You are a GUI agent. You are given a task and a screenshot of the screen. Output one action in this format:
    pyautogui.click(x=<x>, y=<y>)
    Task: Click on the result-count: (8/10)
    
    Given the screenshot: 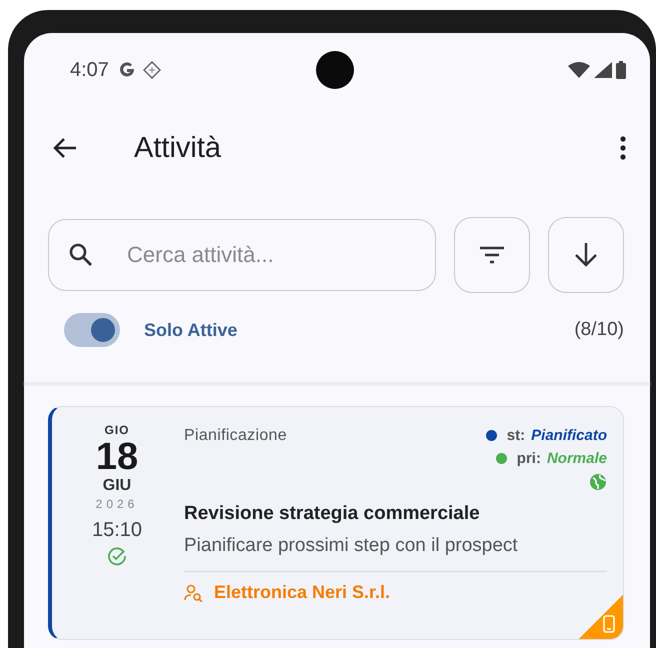 What is the action you would take?
    pyautogui.click(x=599, y=330)
    